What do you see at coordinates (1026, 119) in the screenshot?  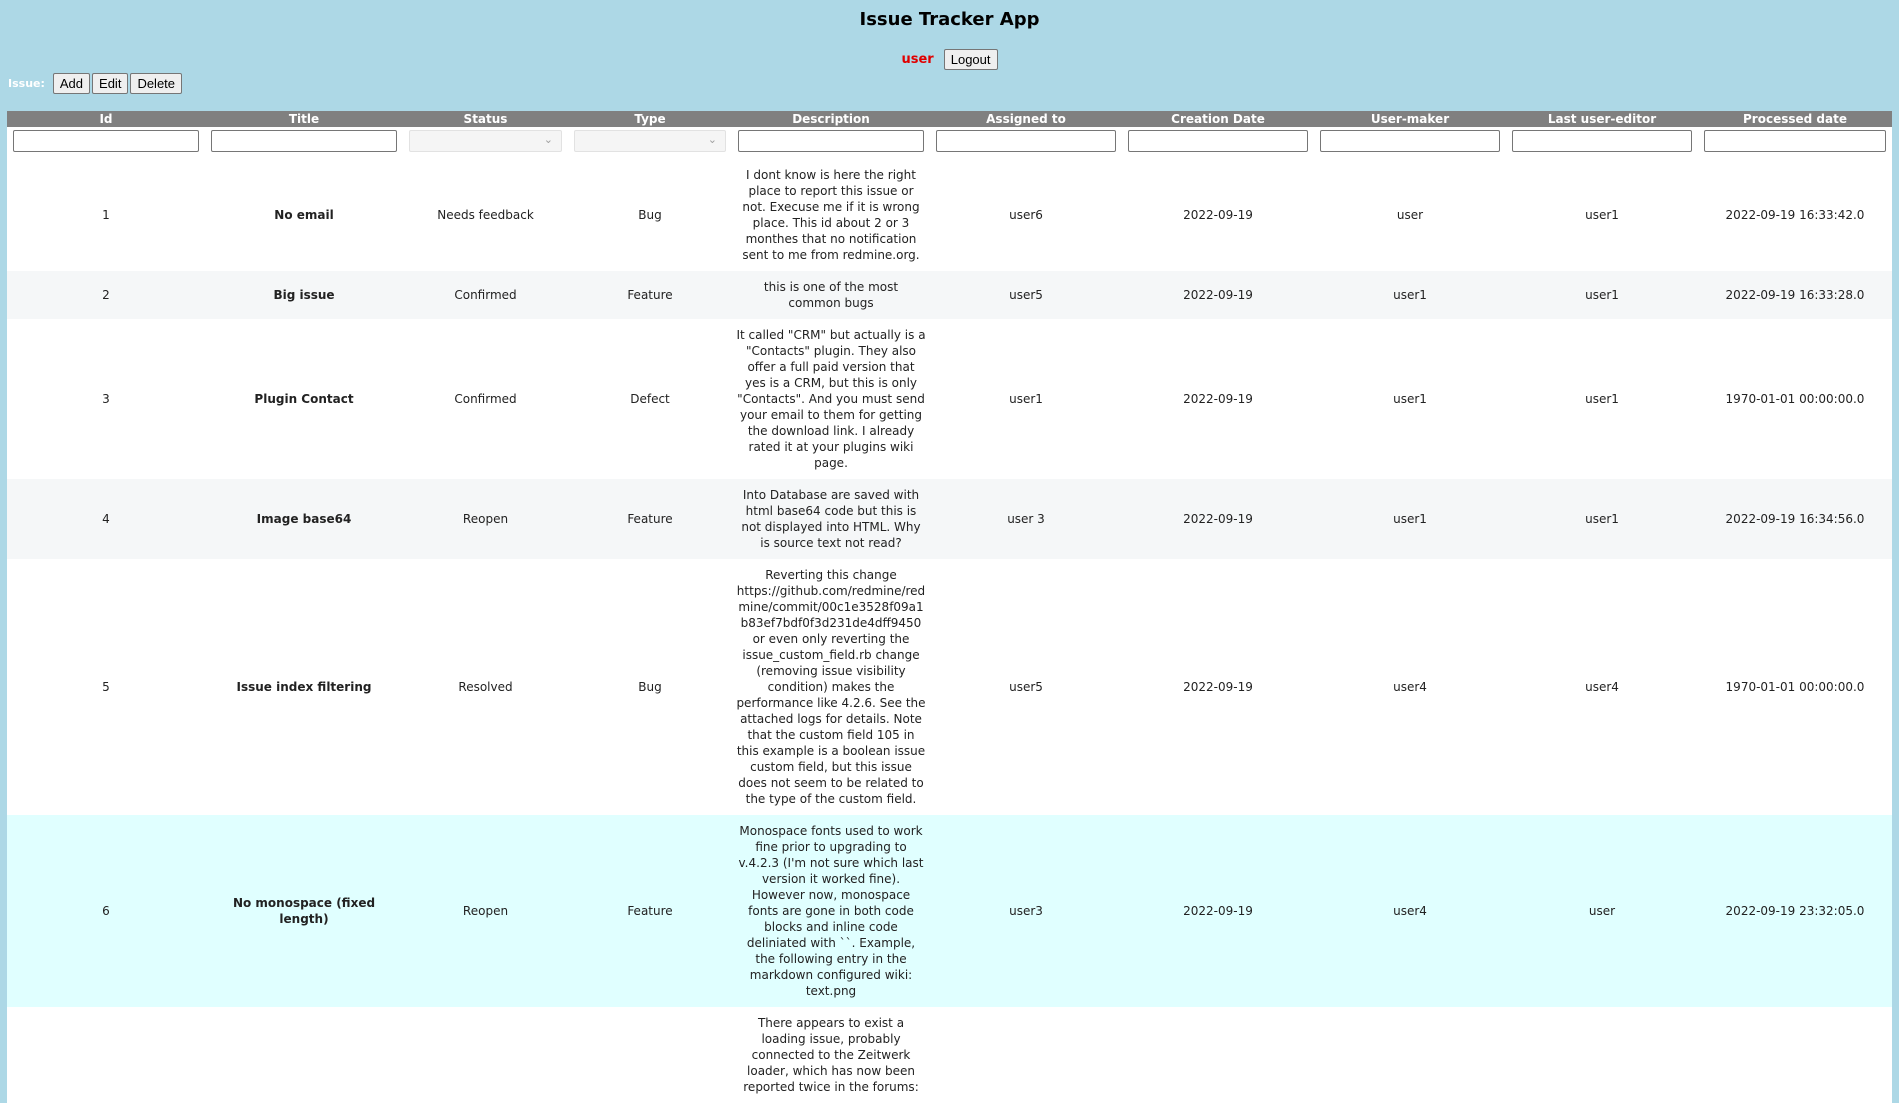 I see `column-header-assigned-to: Assigned to` at bounding box center [1026, 119].